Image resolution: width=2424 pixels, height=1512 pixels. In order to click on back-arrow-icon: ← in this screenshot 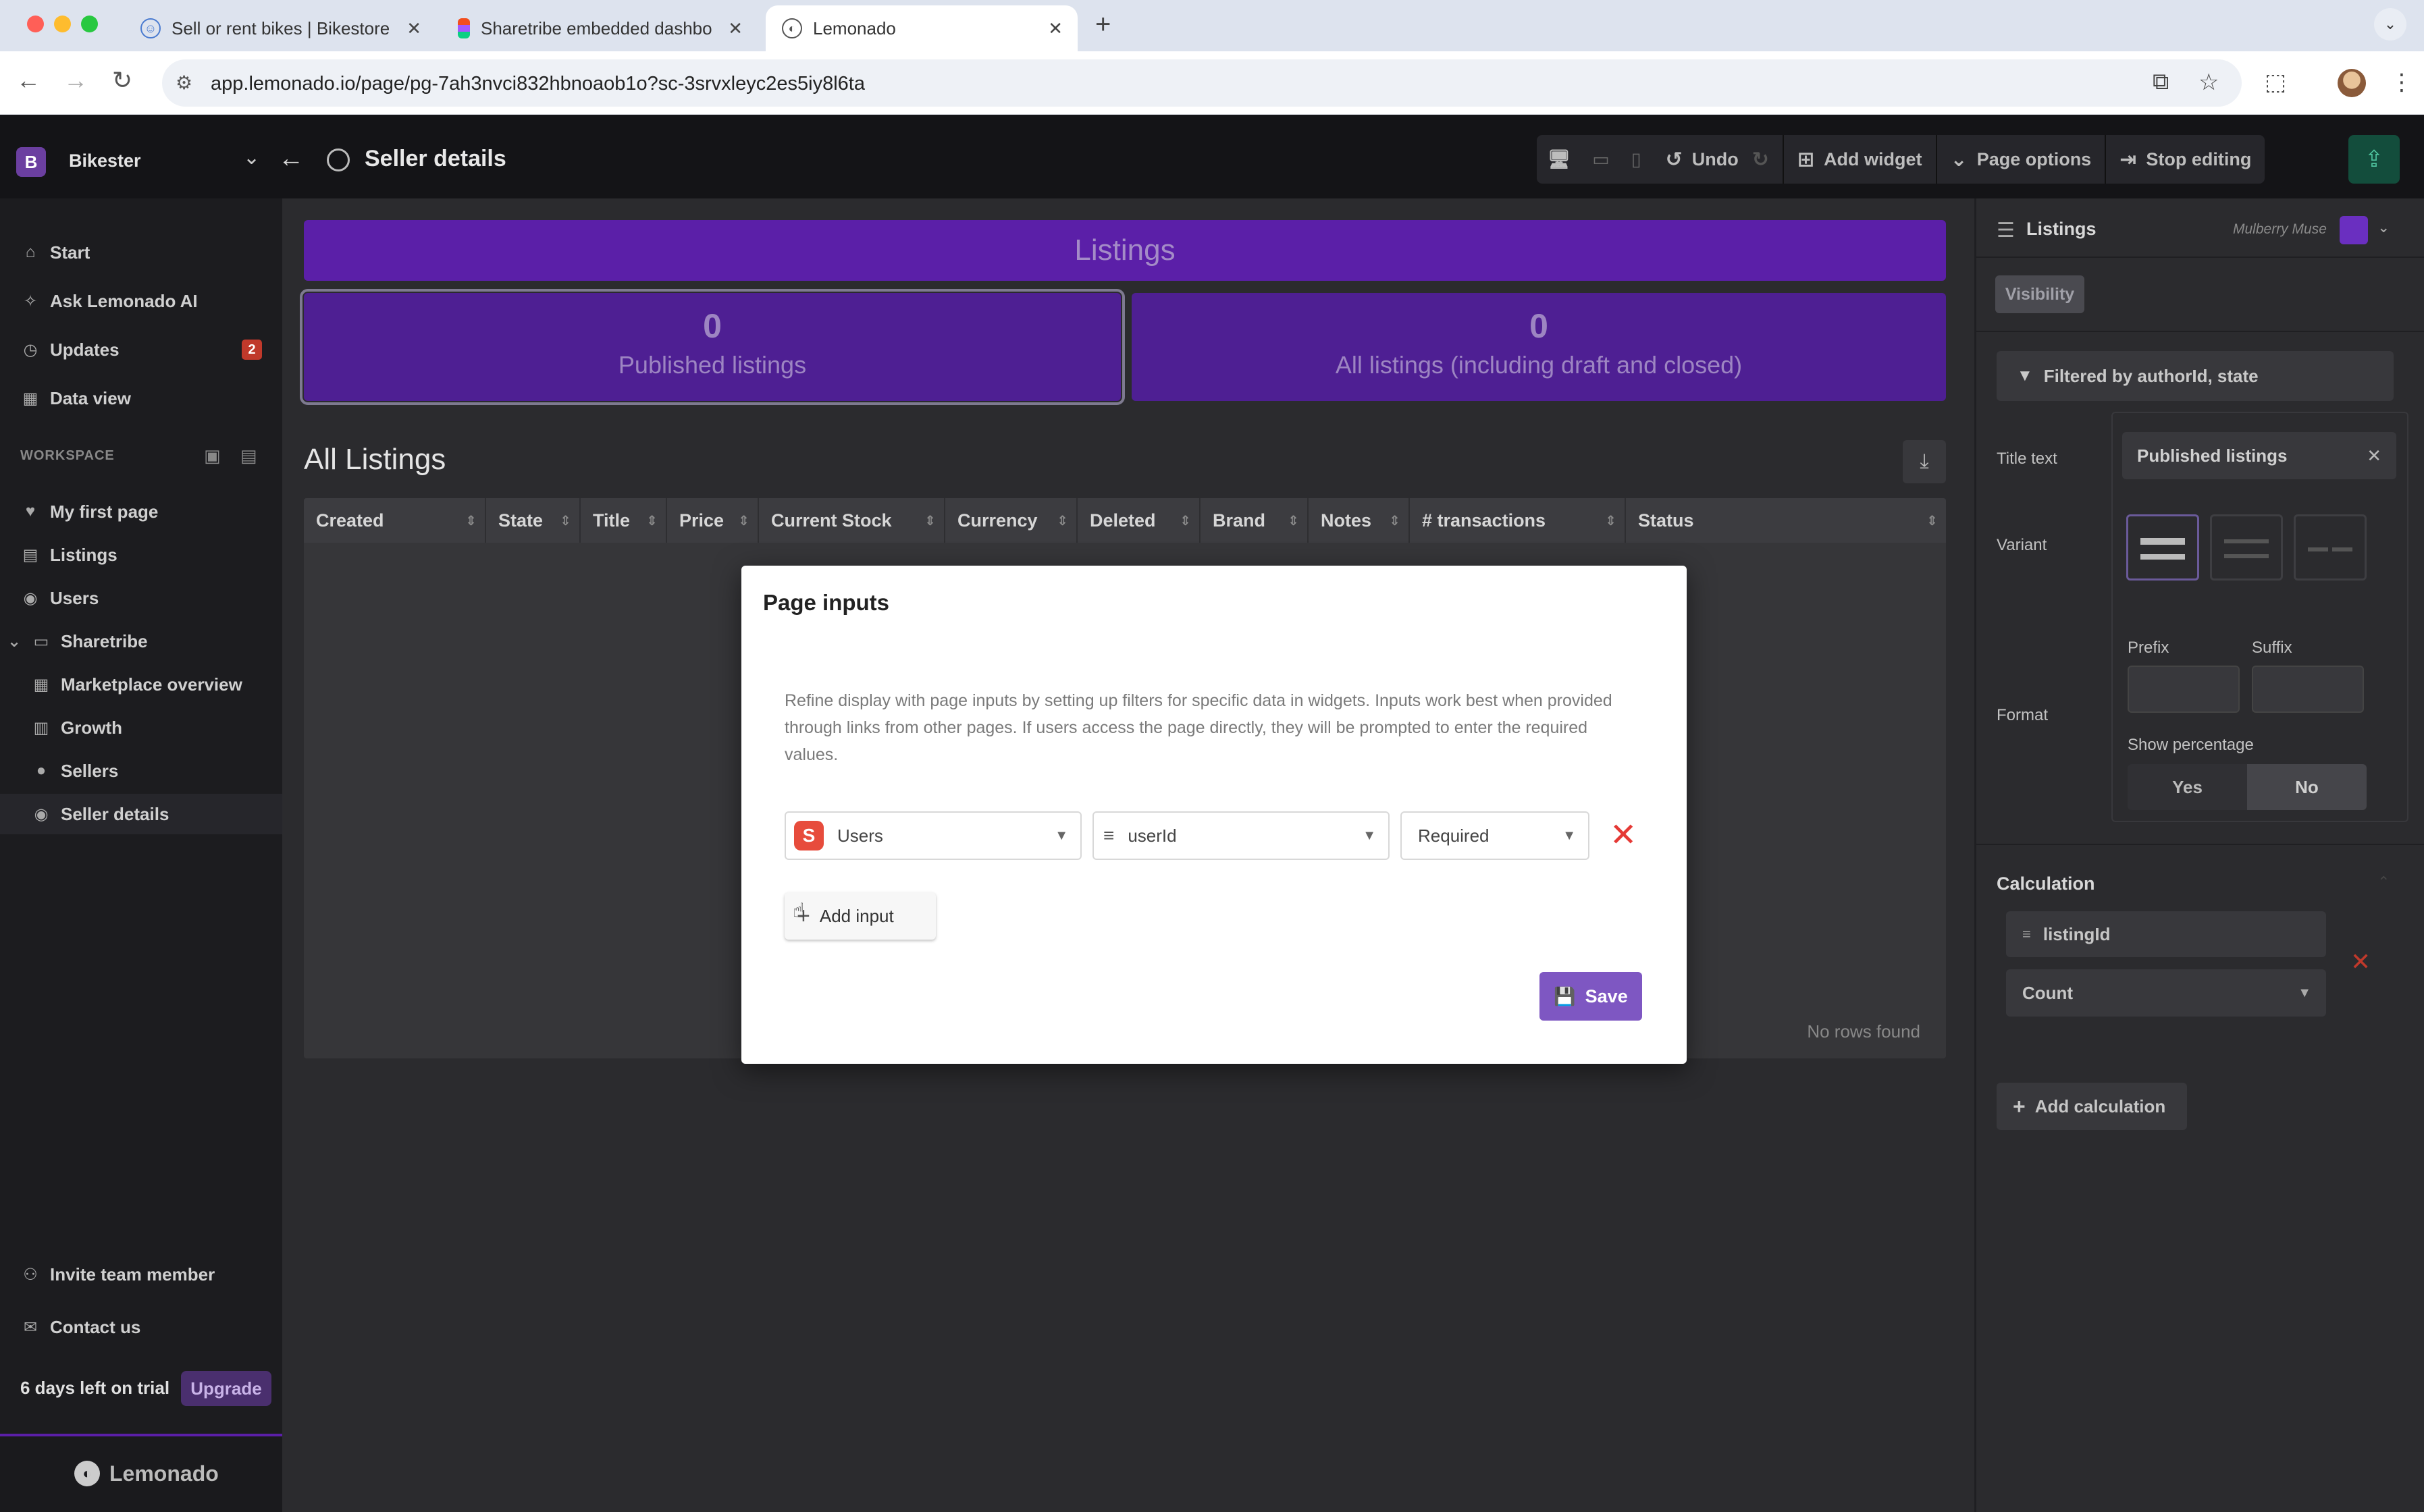, I will do `click(28, 80)`.